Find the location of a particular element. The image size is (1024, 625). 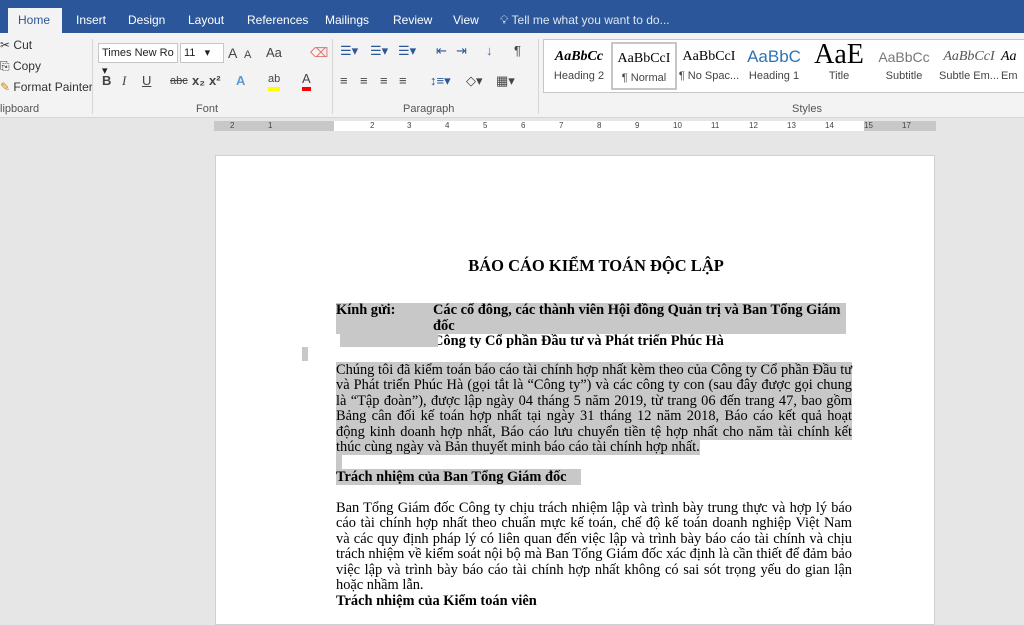

line-spacing-icon: ↕≡▾ is located at coordinates (440, 81).